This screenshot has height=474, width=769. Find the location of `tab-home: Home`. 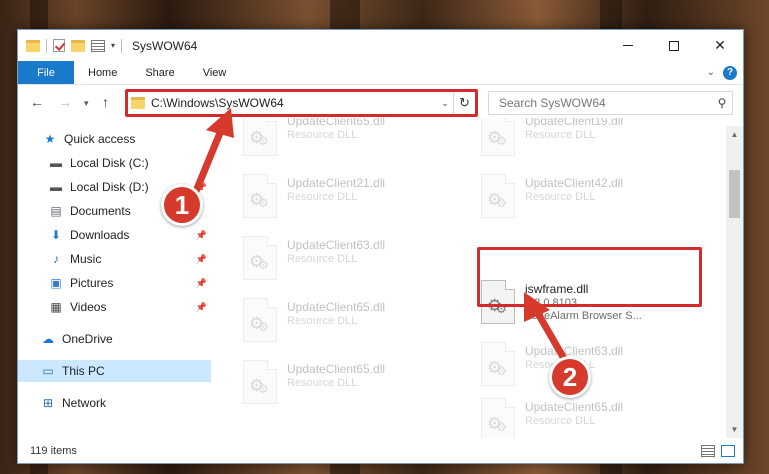

tab-home: Home is located at coordinates (102, 72).